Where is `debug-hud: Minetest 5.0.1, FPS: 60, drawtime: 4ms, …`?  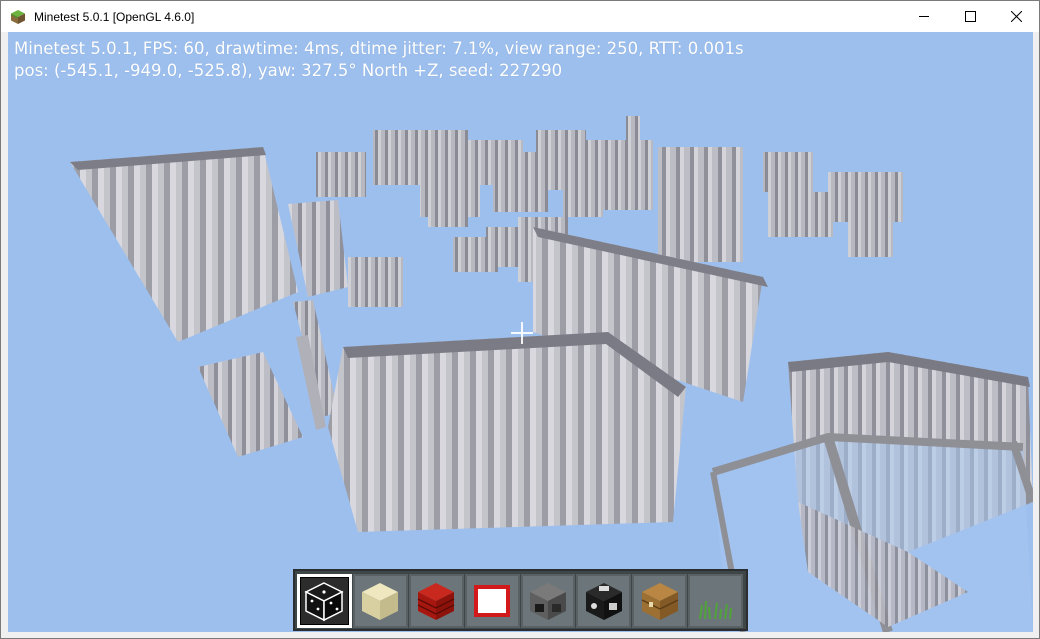 debug-hud: Minetest 5.0.1, FPS: 60, drawtime: 4ms, … is located at coordinates (379, 60).